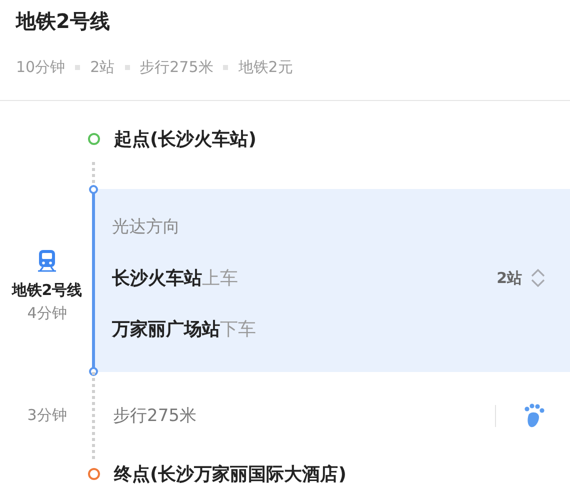 This screenshot has width=570, height=487. I want to click on subway-line-name: 地铁2号线, so click(47, 290).